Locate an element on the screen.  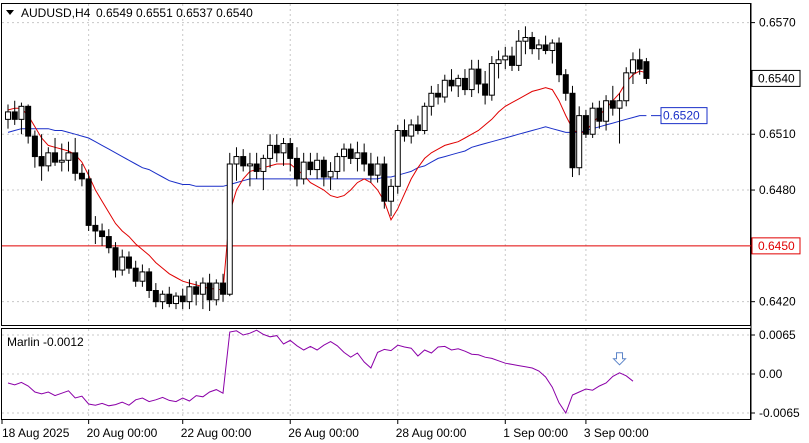
time-tick-label: 18 Aug 2025 is located at coordinates (36, 433).